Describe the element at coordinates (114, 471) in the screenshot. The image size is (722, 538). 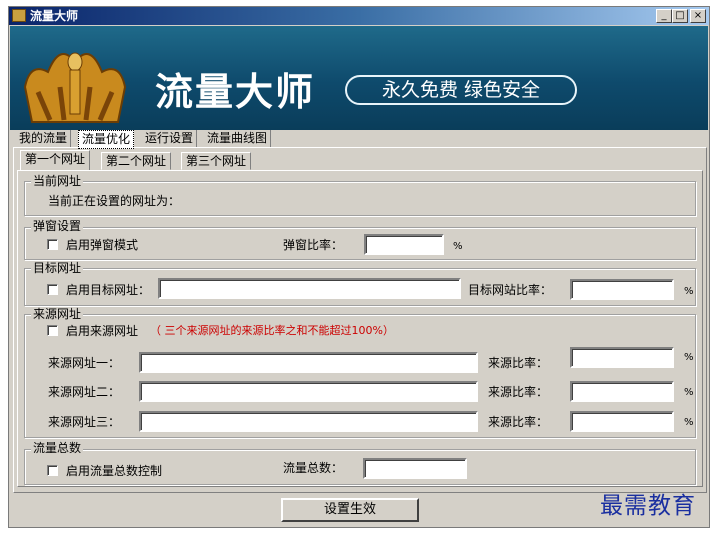
I see `total-enable-label: 启用流量总数控制` at that location.